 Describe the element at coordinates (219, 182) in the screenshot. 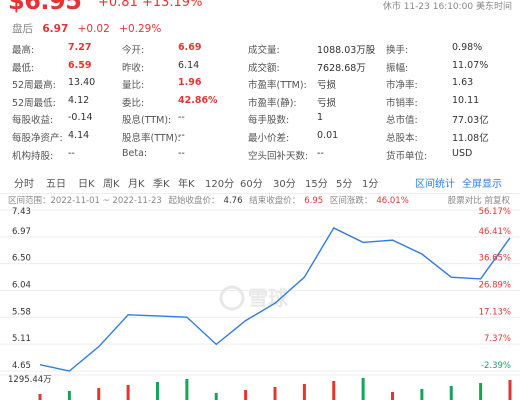

I see `tab-period-7: 120分` at that location.